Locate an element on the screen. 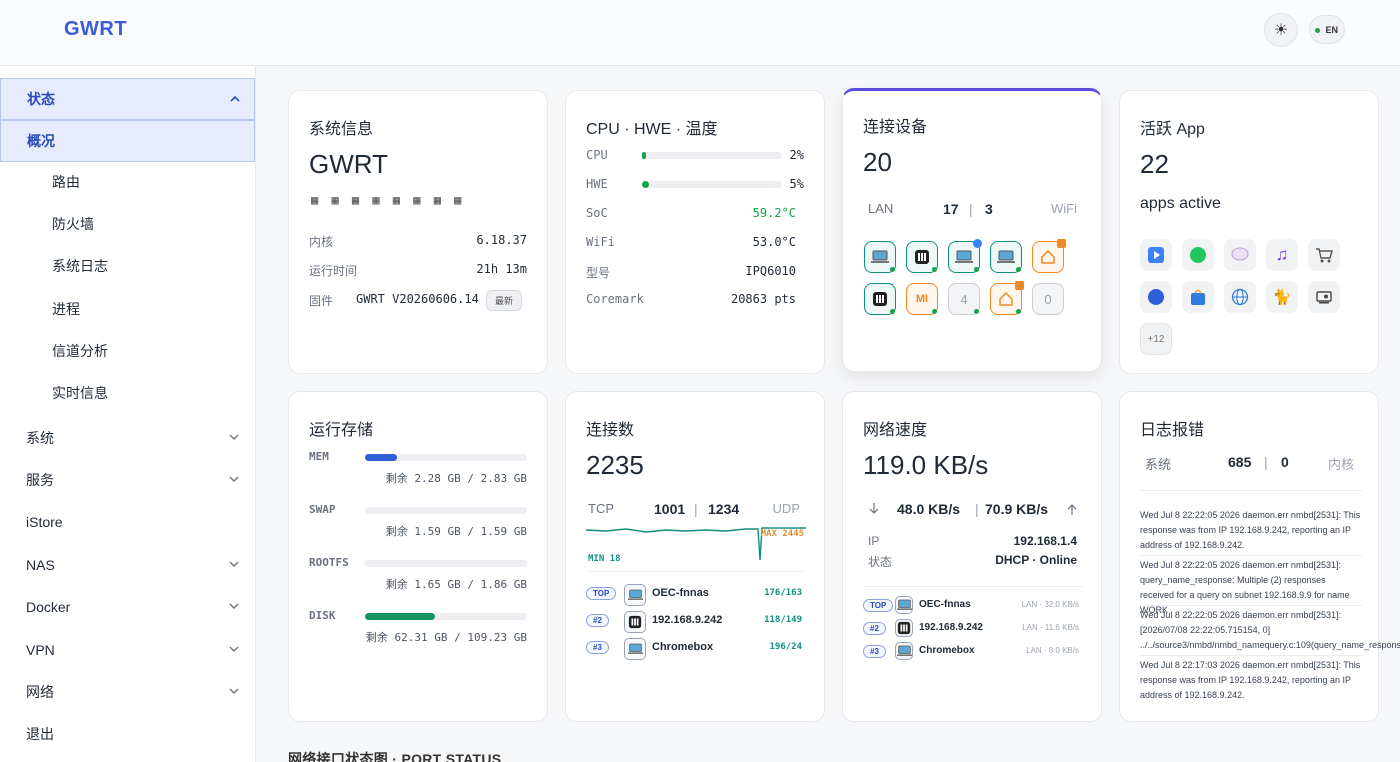  card-title: 活跃 App is located at coordinates (1172, 129).